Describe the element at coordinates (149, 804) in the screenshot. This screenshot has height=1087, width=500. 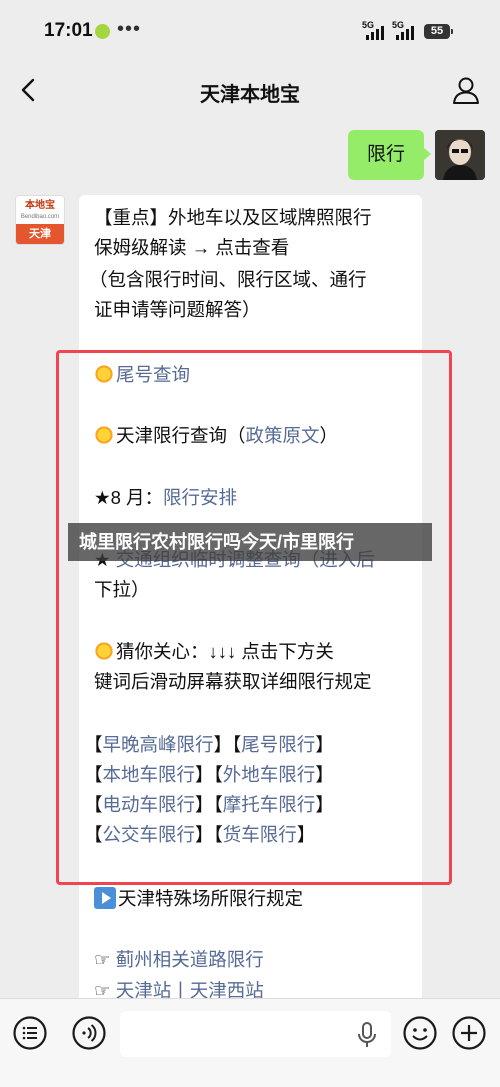
I see `keyword-link: 电动车限行` at that location.